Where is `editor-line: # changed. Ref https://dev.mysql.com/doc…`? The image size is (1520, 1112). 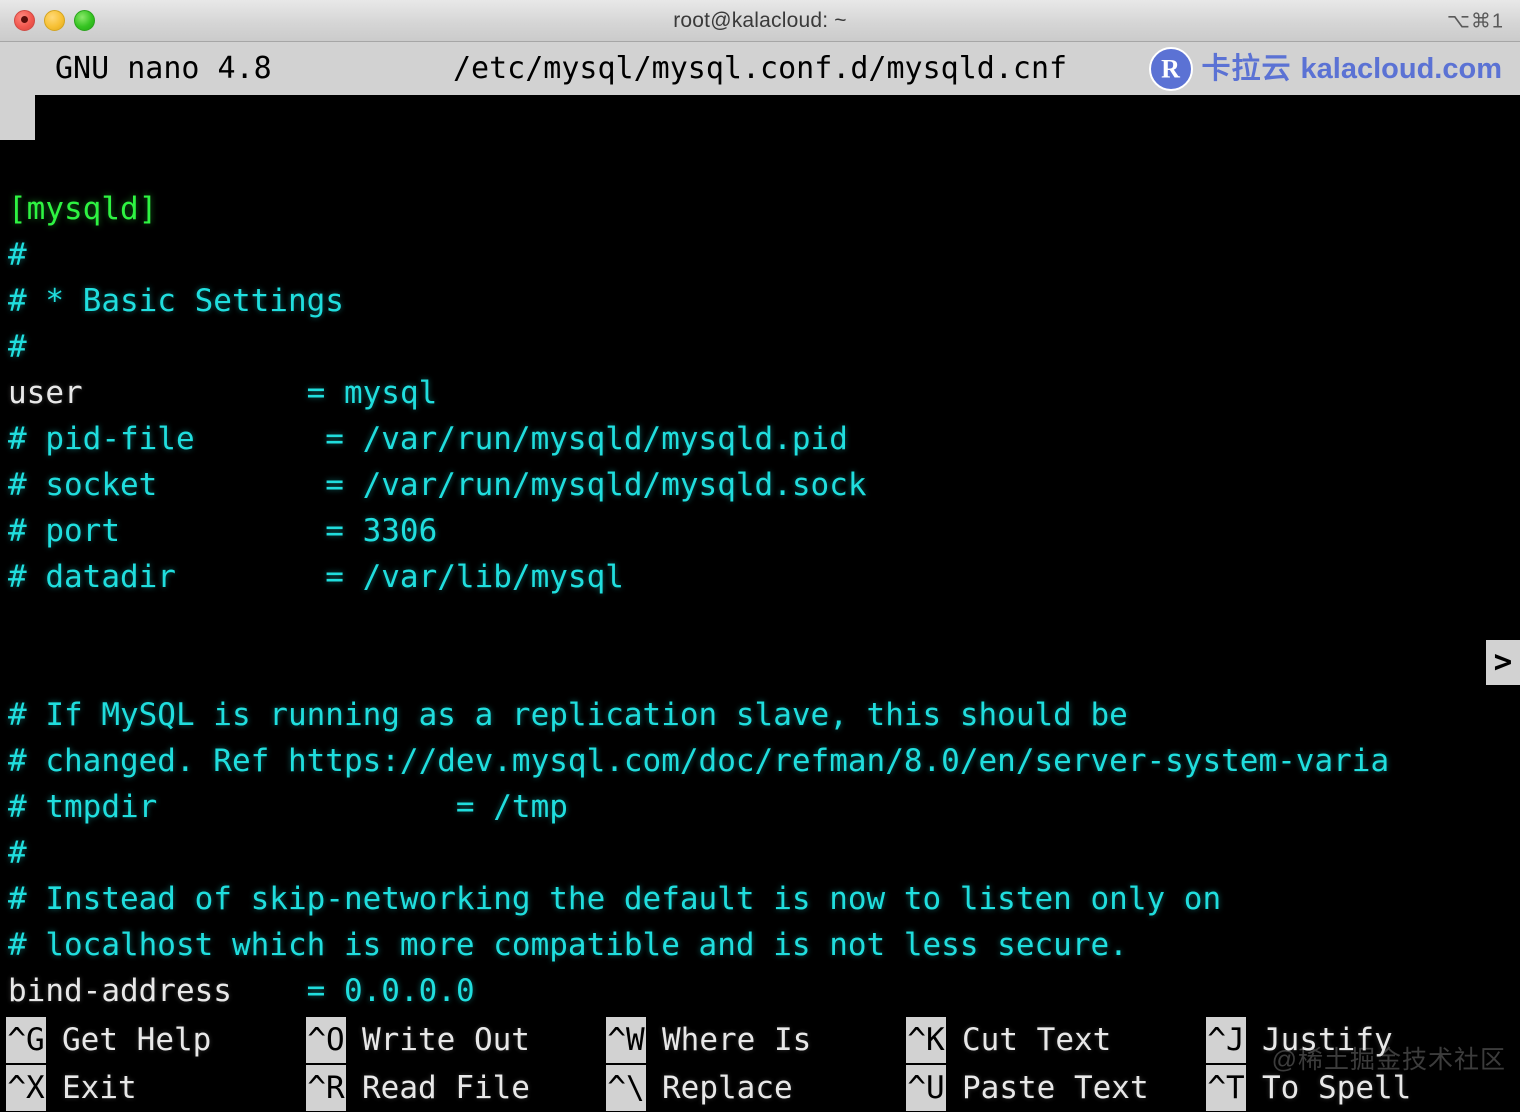 editor-line: # changed. Ref https://dev.mysql.com/doc… is located at coordinates (760, 761).